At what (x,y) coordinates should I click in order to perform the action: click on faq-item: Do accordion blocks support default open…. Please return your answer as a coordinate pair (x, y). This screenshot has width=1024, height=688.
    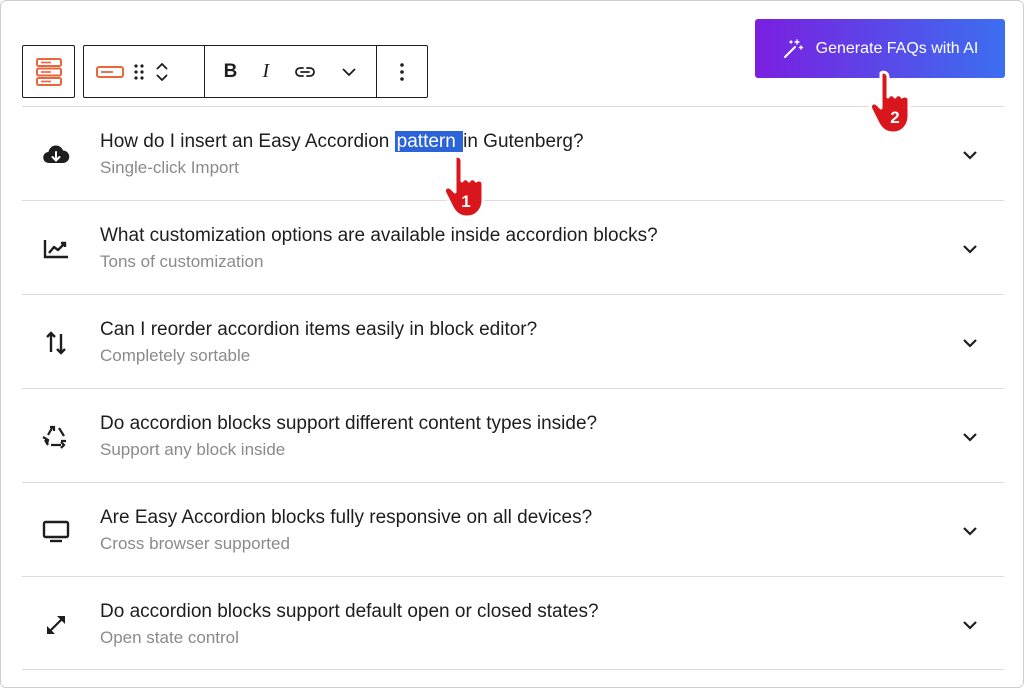
    Looking at the image, I should click on (513, 623).